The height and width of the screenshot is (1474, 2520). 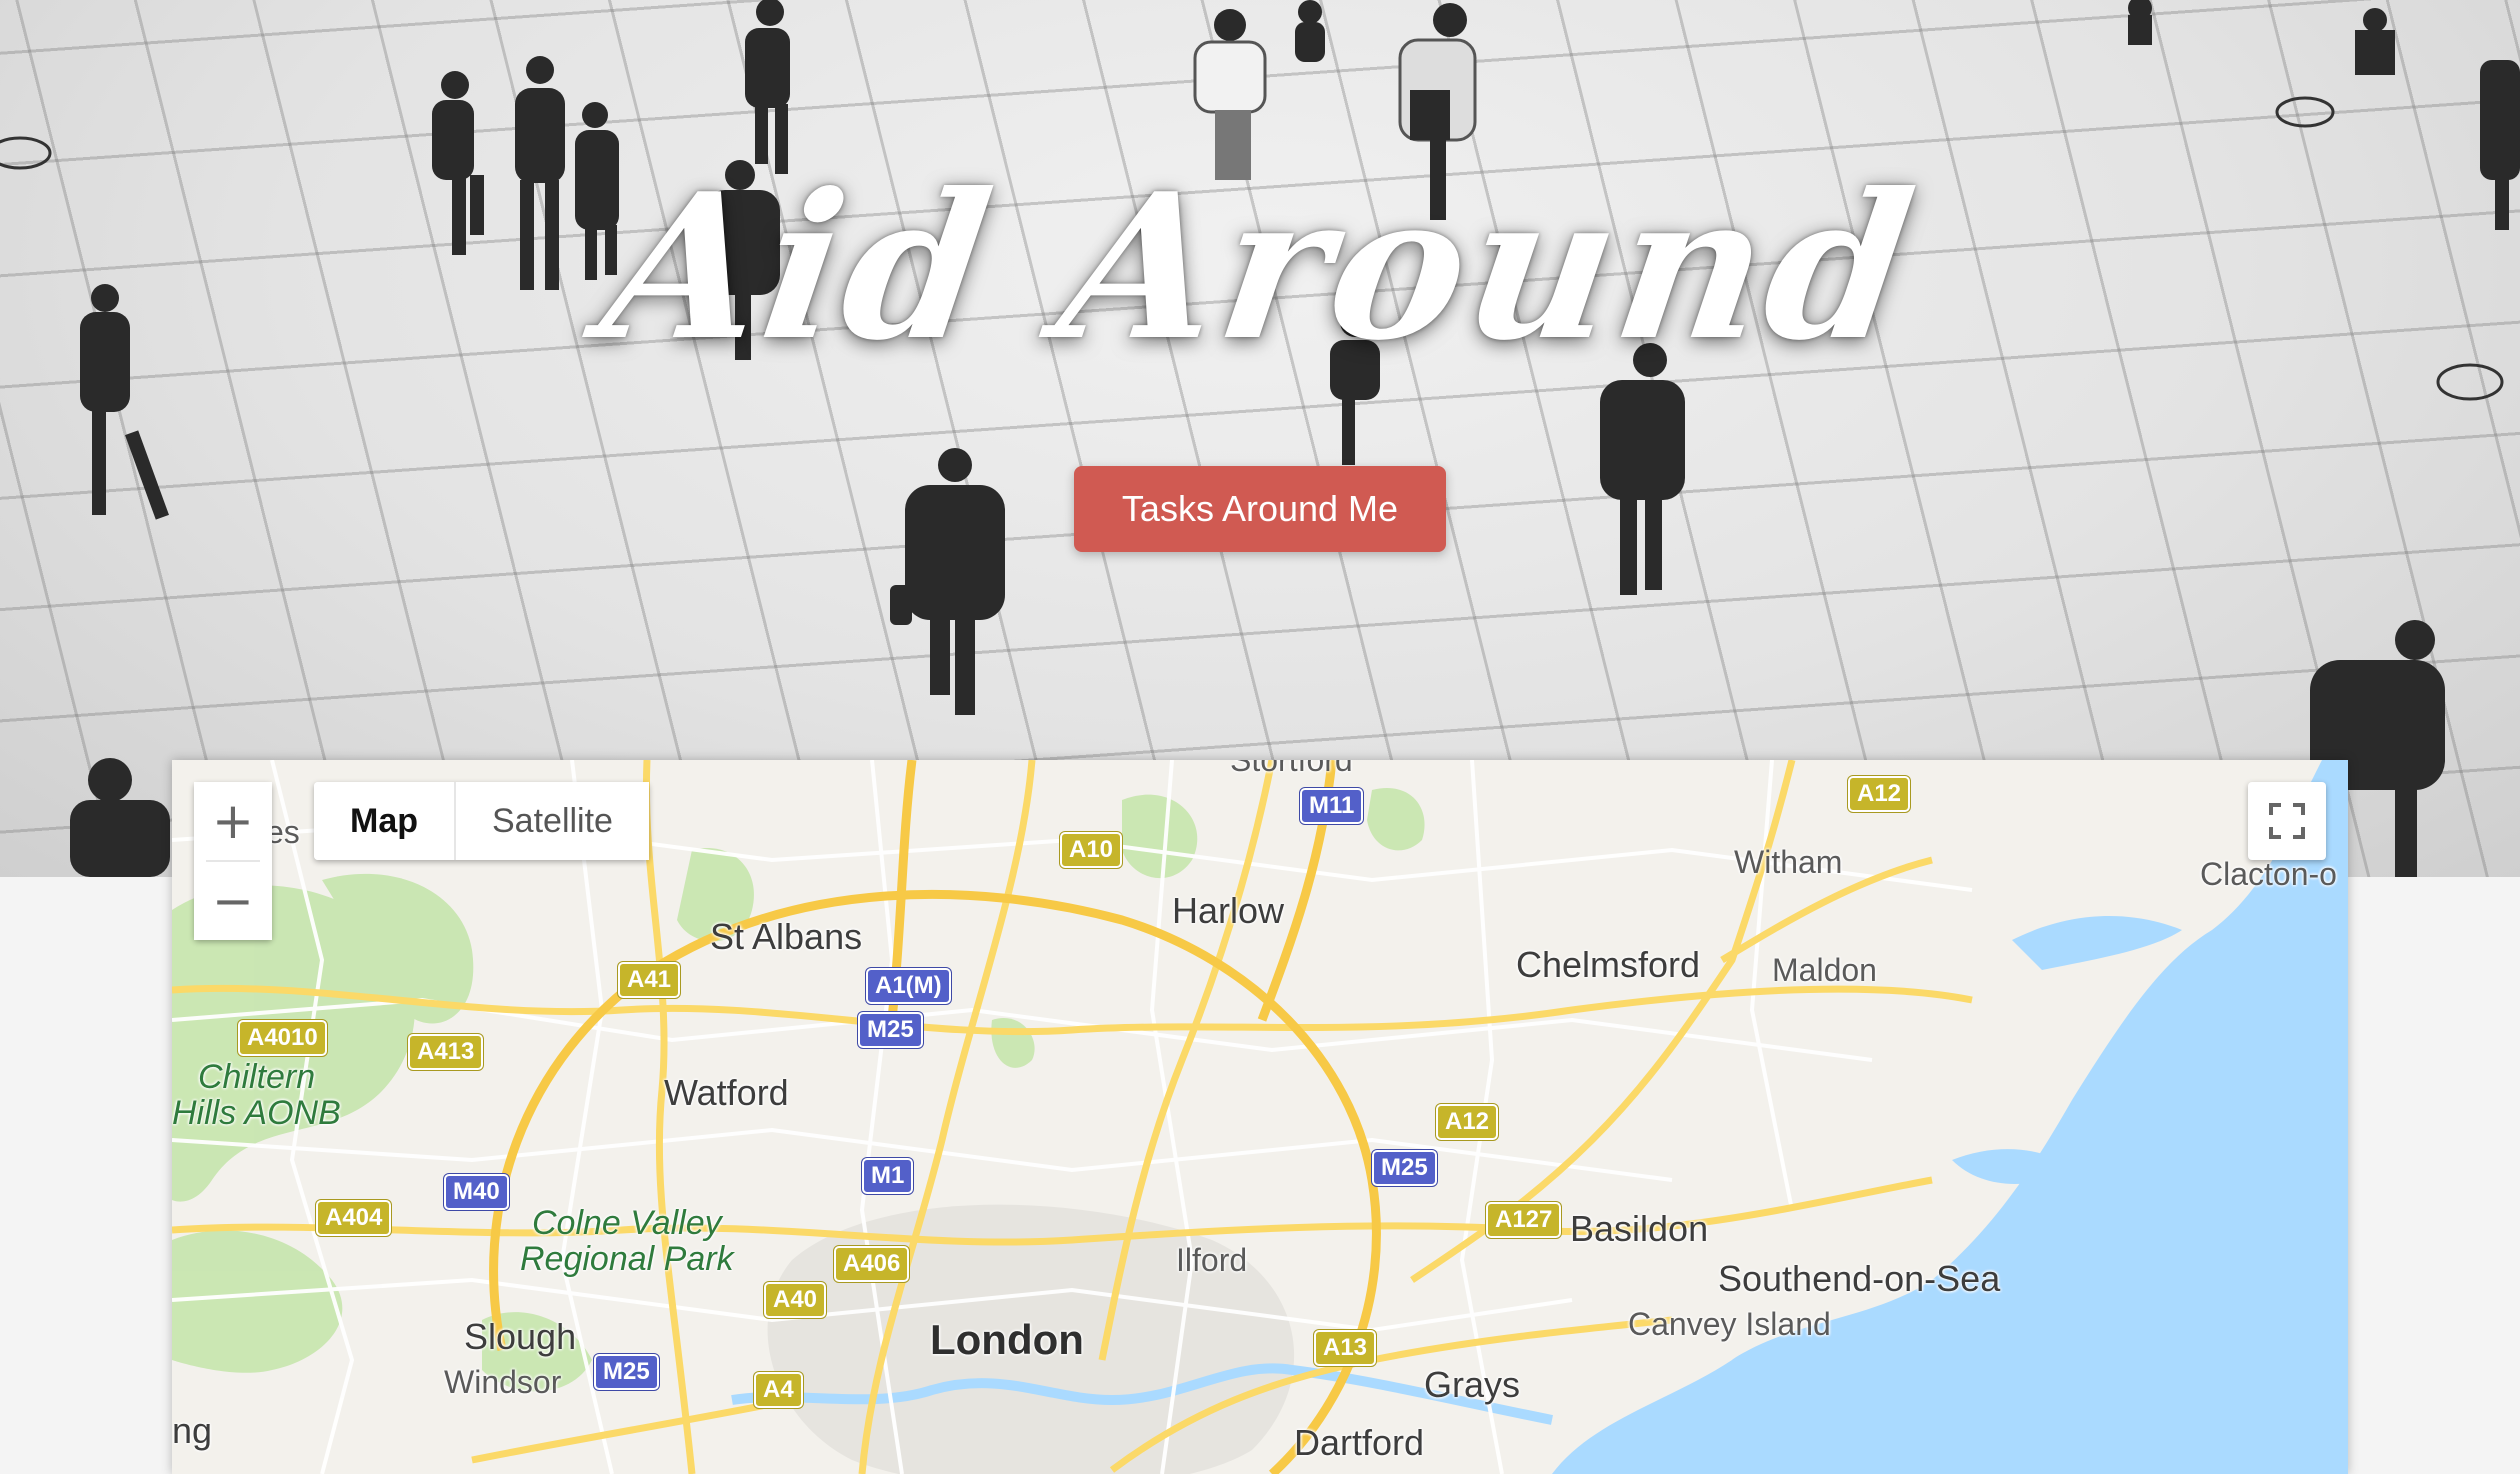 What do you see at coordinates (233, 821) in the screenshot?
I see `zoom-in-button: +` at bounding box center [233, 821].